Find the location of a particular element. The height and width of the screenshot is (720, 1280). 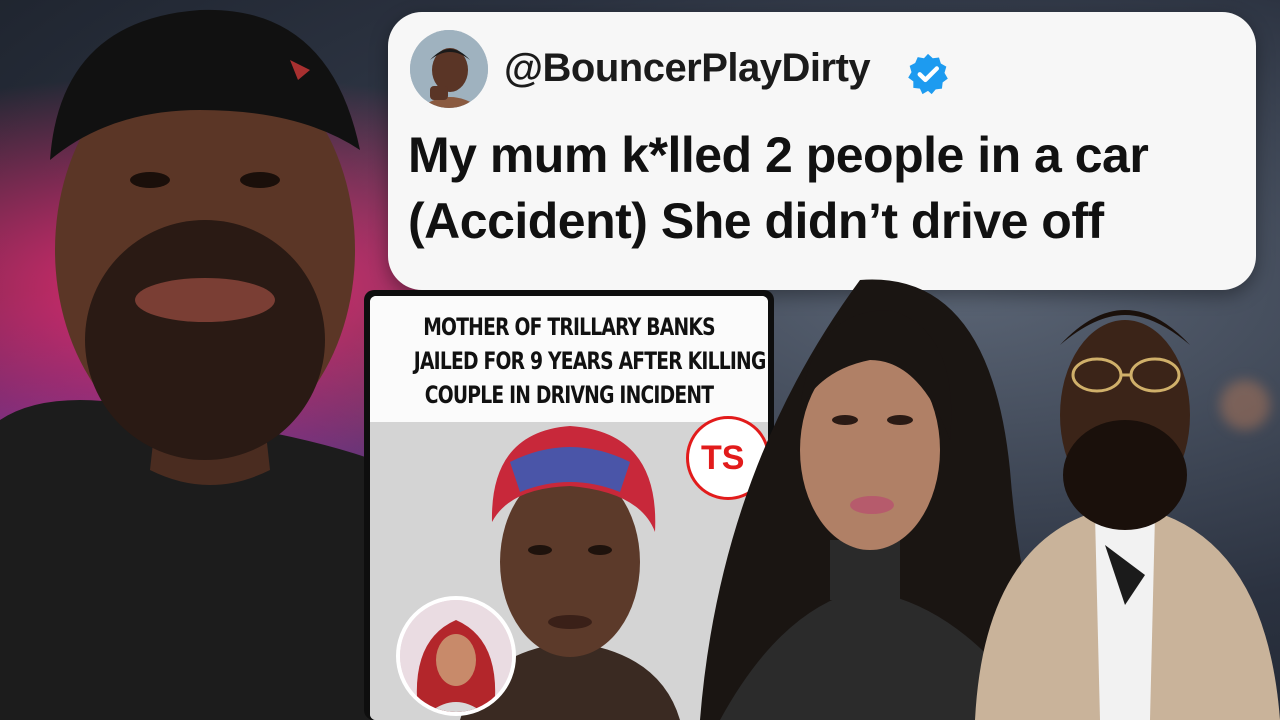

tweet-handle: @BouncerPlayDirty is located at coordinates (687, 68).